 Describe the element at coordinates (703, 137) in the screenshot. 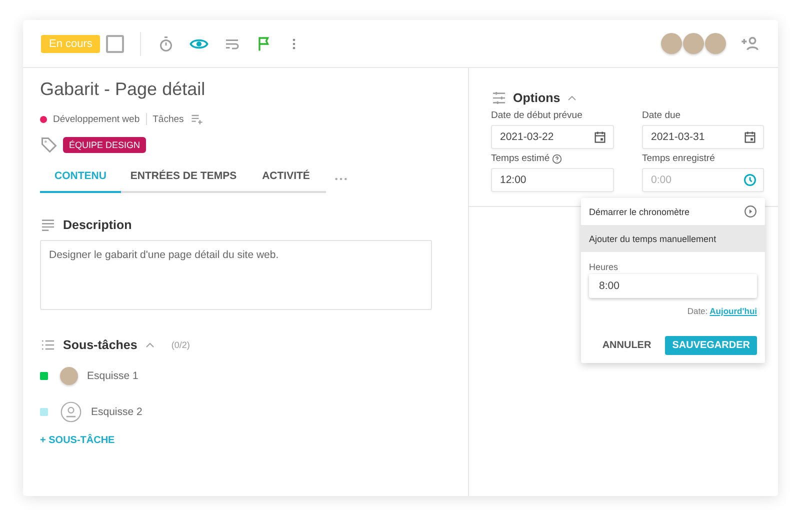

I see `date-field: 2021-03-31` at that location.